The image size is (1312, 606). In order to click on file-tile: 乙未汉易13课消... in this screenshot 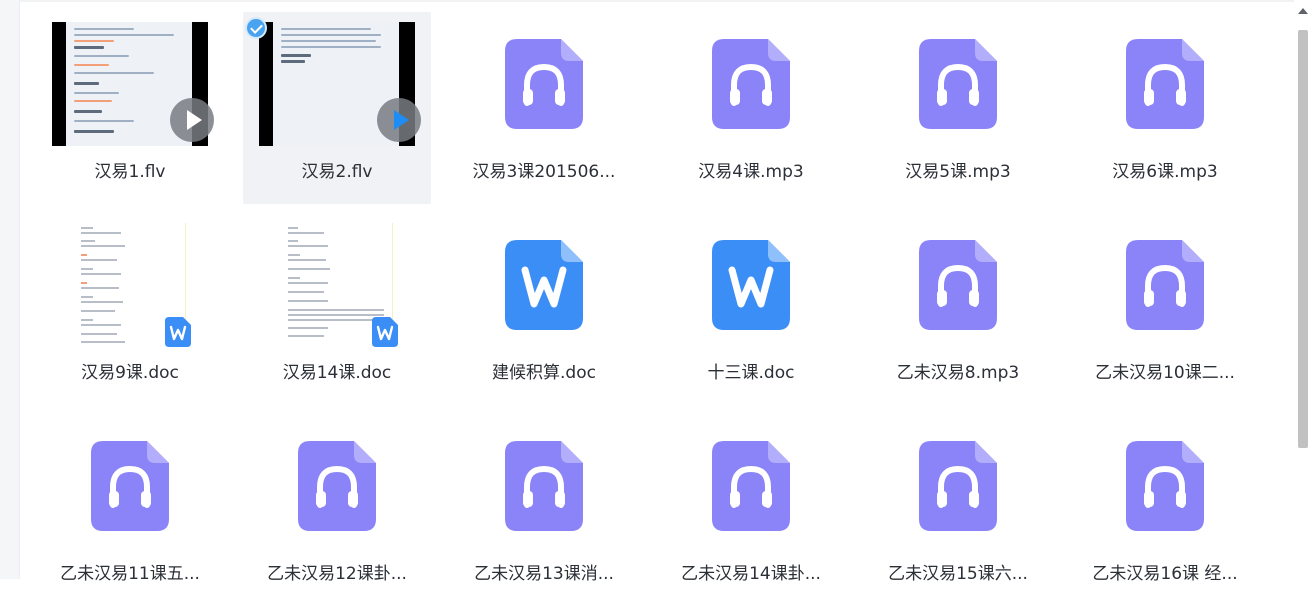, I will do `click(544, 510)`.